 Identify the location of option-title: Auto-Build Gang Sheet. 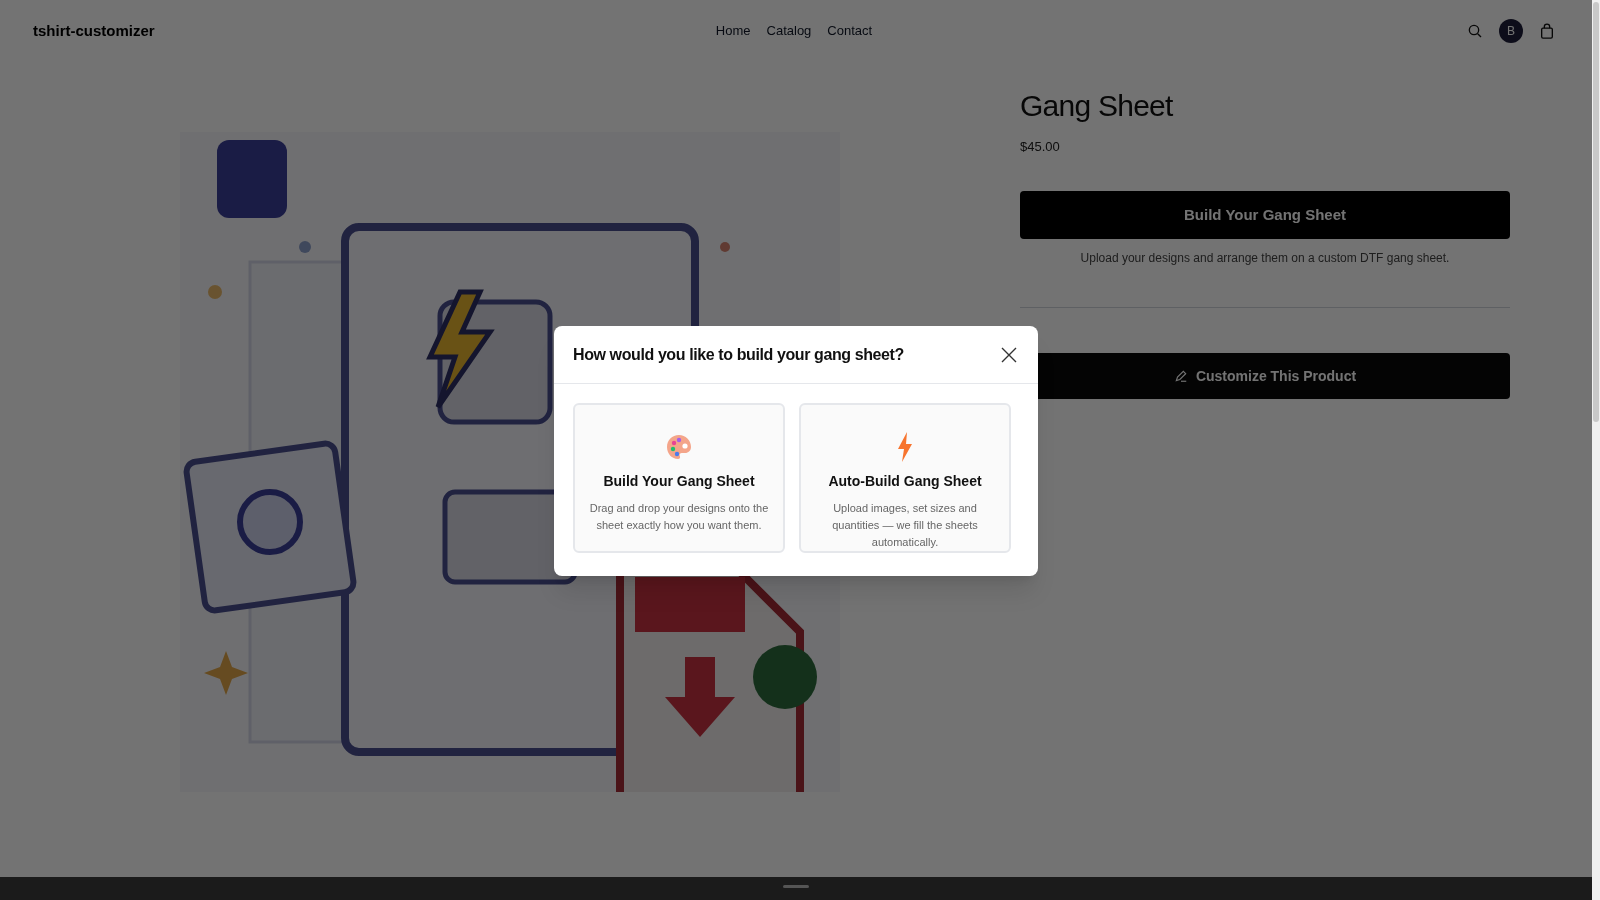
(905, 481).